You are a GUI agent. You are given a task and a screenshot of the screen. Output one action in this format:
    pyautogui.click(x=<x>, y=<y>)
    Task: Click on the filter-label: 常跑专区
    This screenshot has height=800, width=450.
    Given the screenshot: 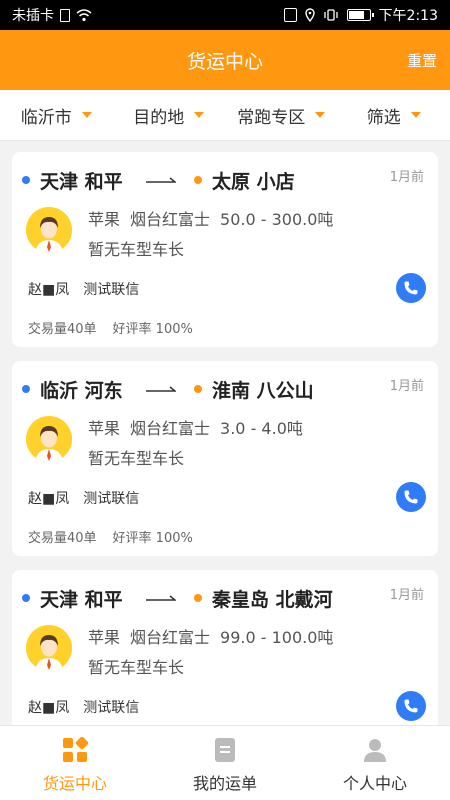 What is the action you would take?
    pyautogui.click(x=271, y=117)
    